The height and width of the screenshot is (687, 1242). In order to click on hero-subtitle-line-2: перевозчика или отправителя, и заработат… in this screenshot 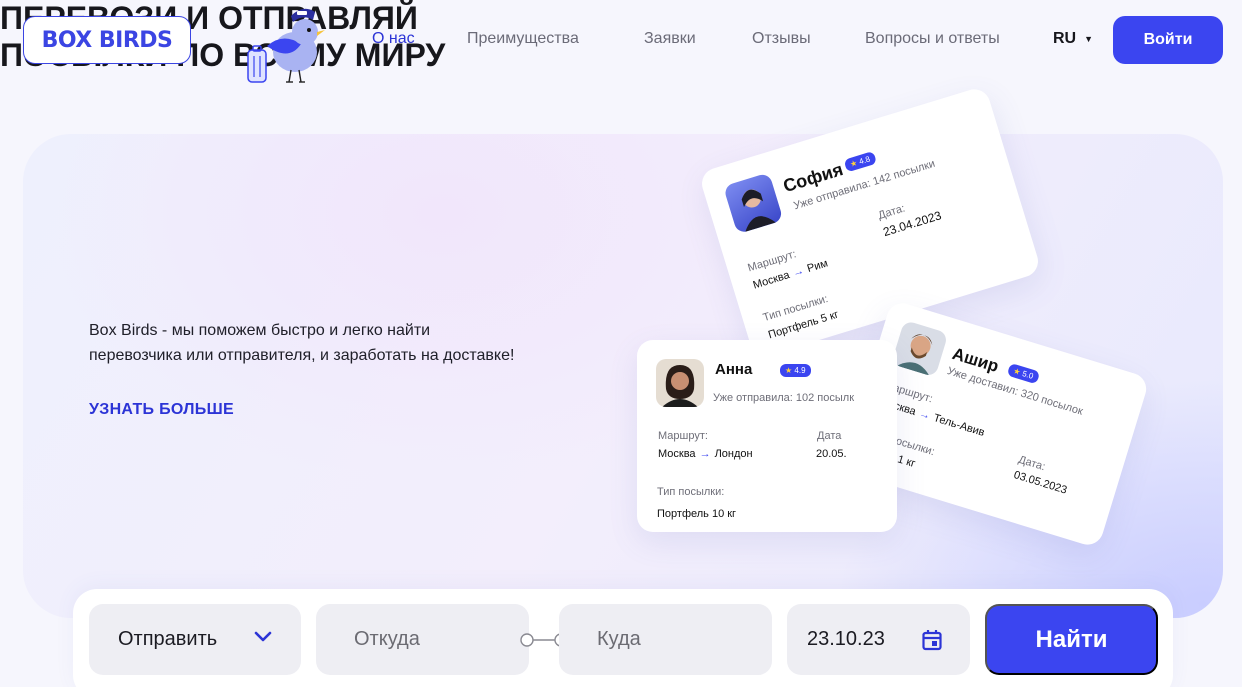, I will do `click(302, 355)`.